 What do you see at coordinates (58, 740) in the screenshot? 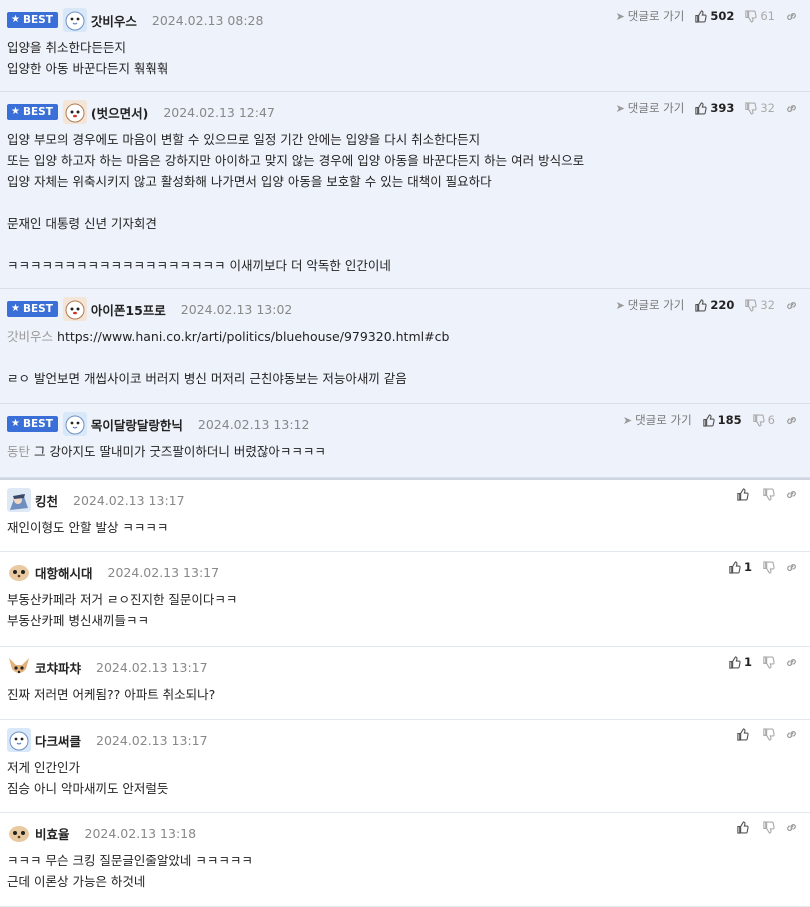
I see `nickname: 다크써클` at bounding box center [58, 740].